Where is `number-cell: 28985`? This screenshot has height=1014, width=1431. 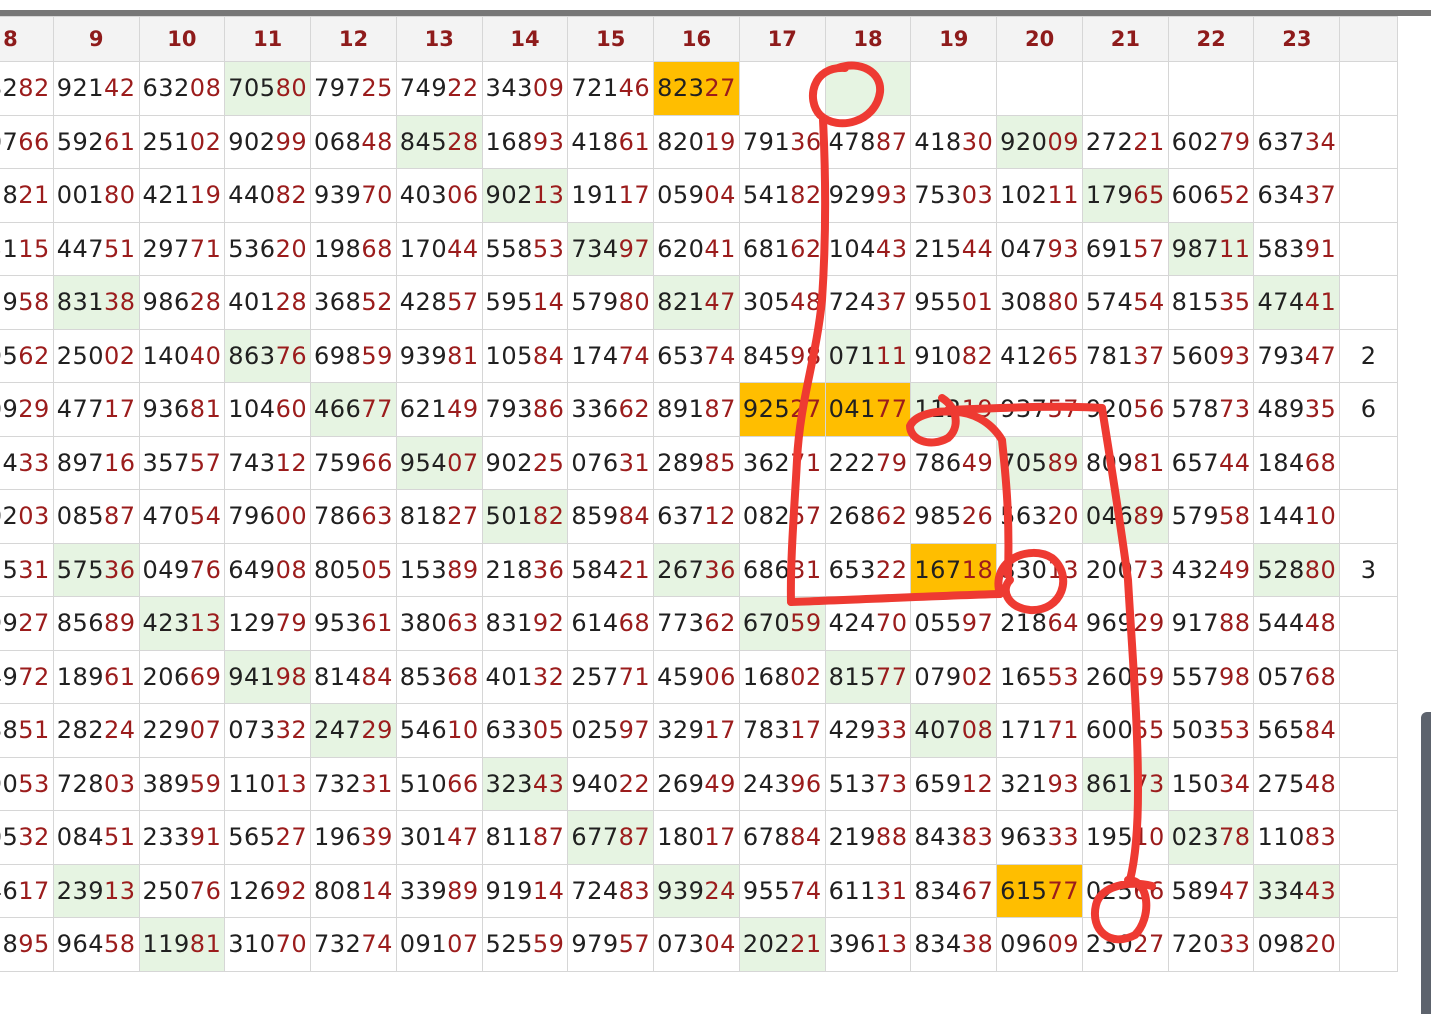
number-cell: 28985 is located at coordinates (696, 462).